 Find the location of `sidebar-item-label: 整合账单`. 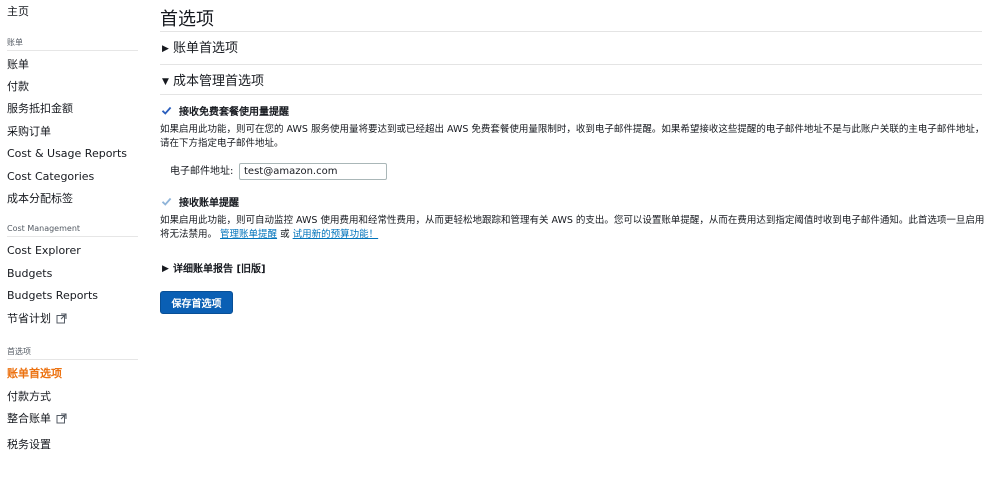

sidebar-item-label: 整合账单 is located at coordinates (29, 418).